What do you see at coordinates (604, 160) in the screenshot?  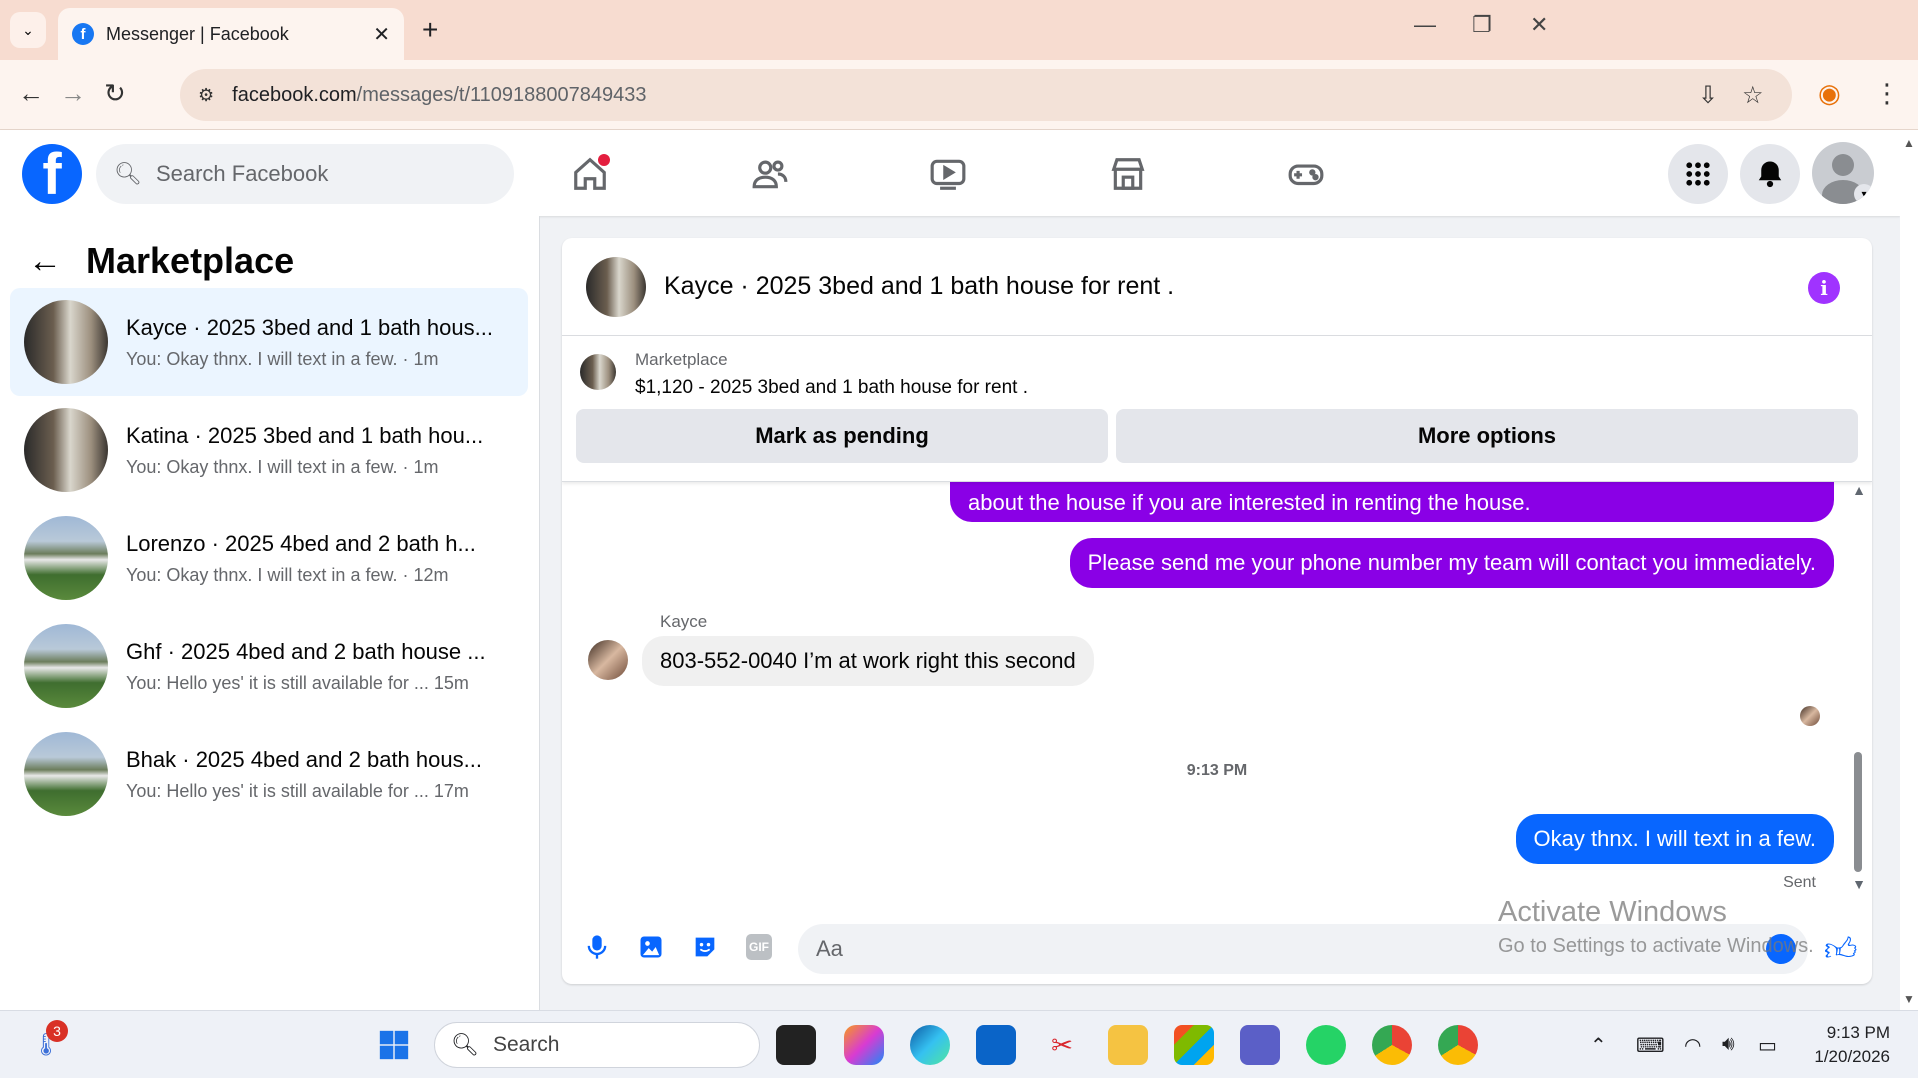 I see `home-notification-dot` at bounding box center [604, 160].